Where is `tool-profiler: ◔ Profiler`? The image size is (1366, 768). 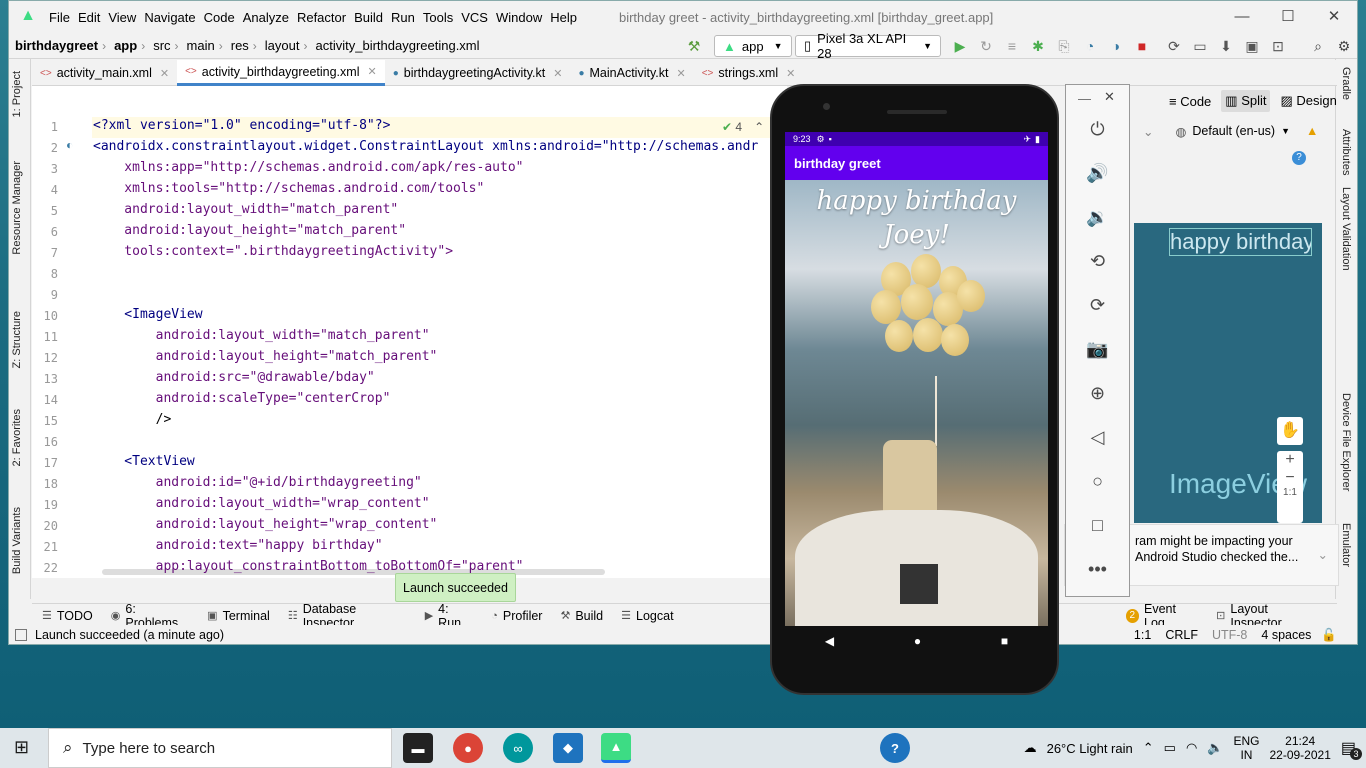 tool-profiler: ◔ Profiler is located at coordinates (516, 616).